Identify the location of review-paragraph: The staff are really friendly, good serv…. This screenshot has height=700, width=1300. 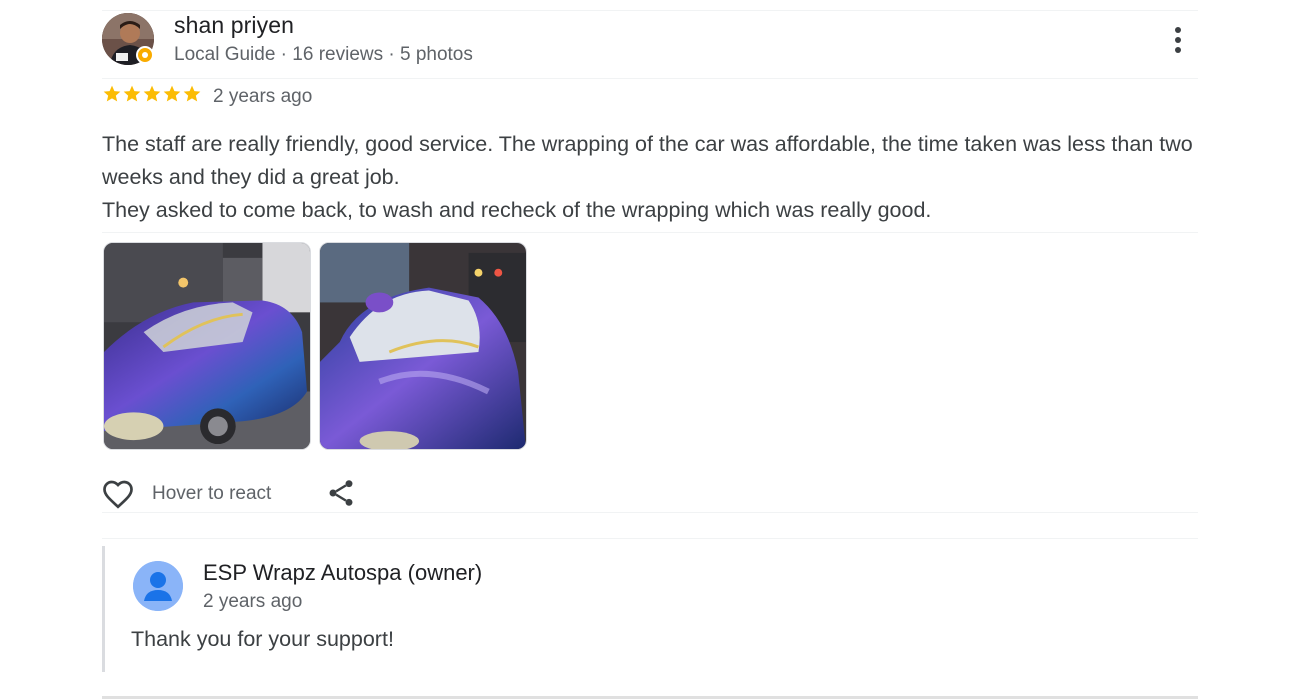
(647, 160).